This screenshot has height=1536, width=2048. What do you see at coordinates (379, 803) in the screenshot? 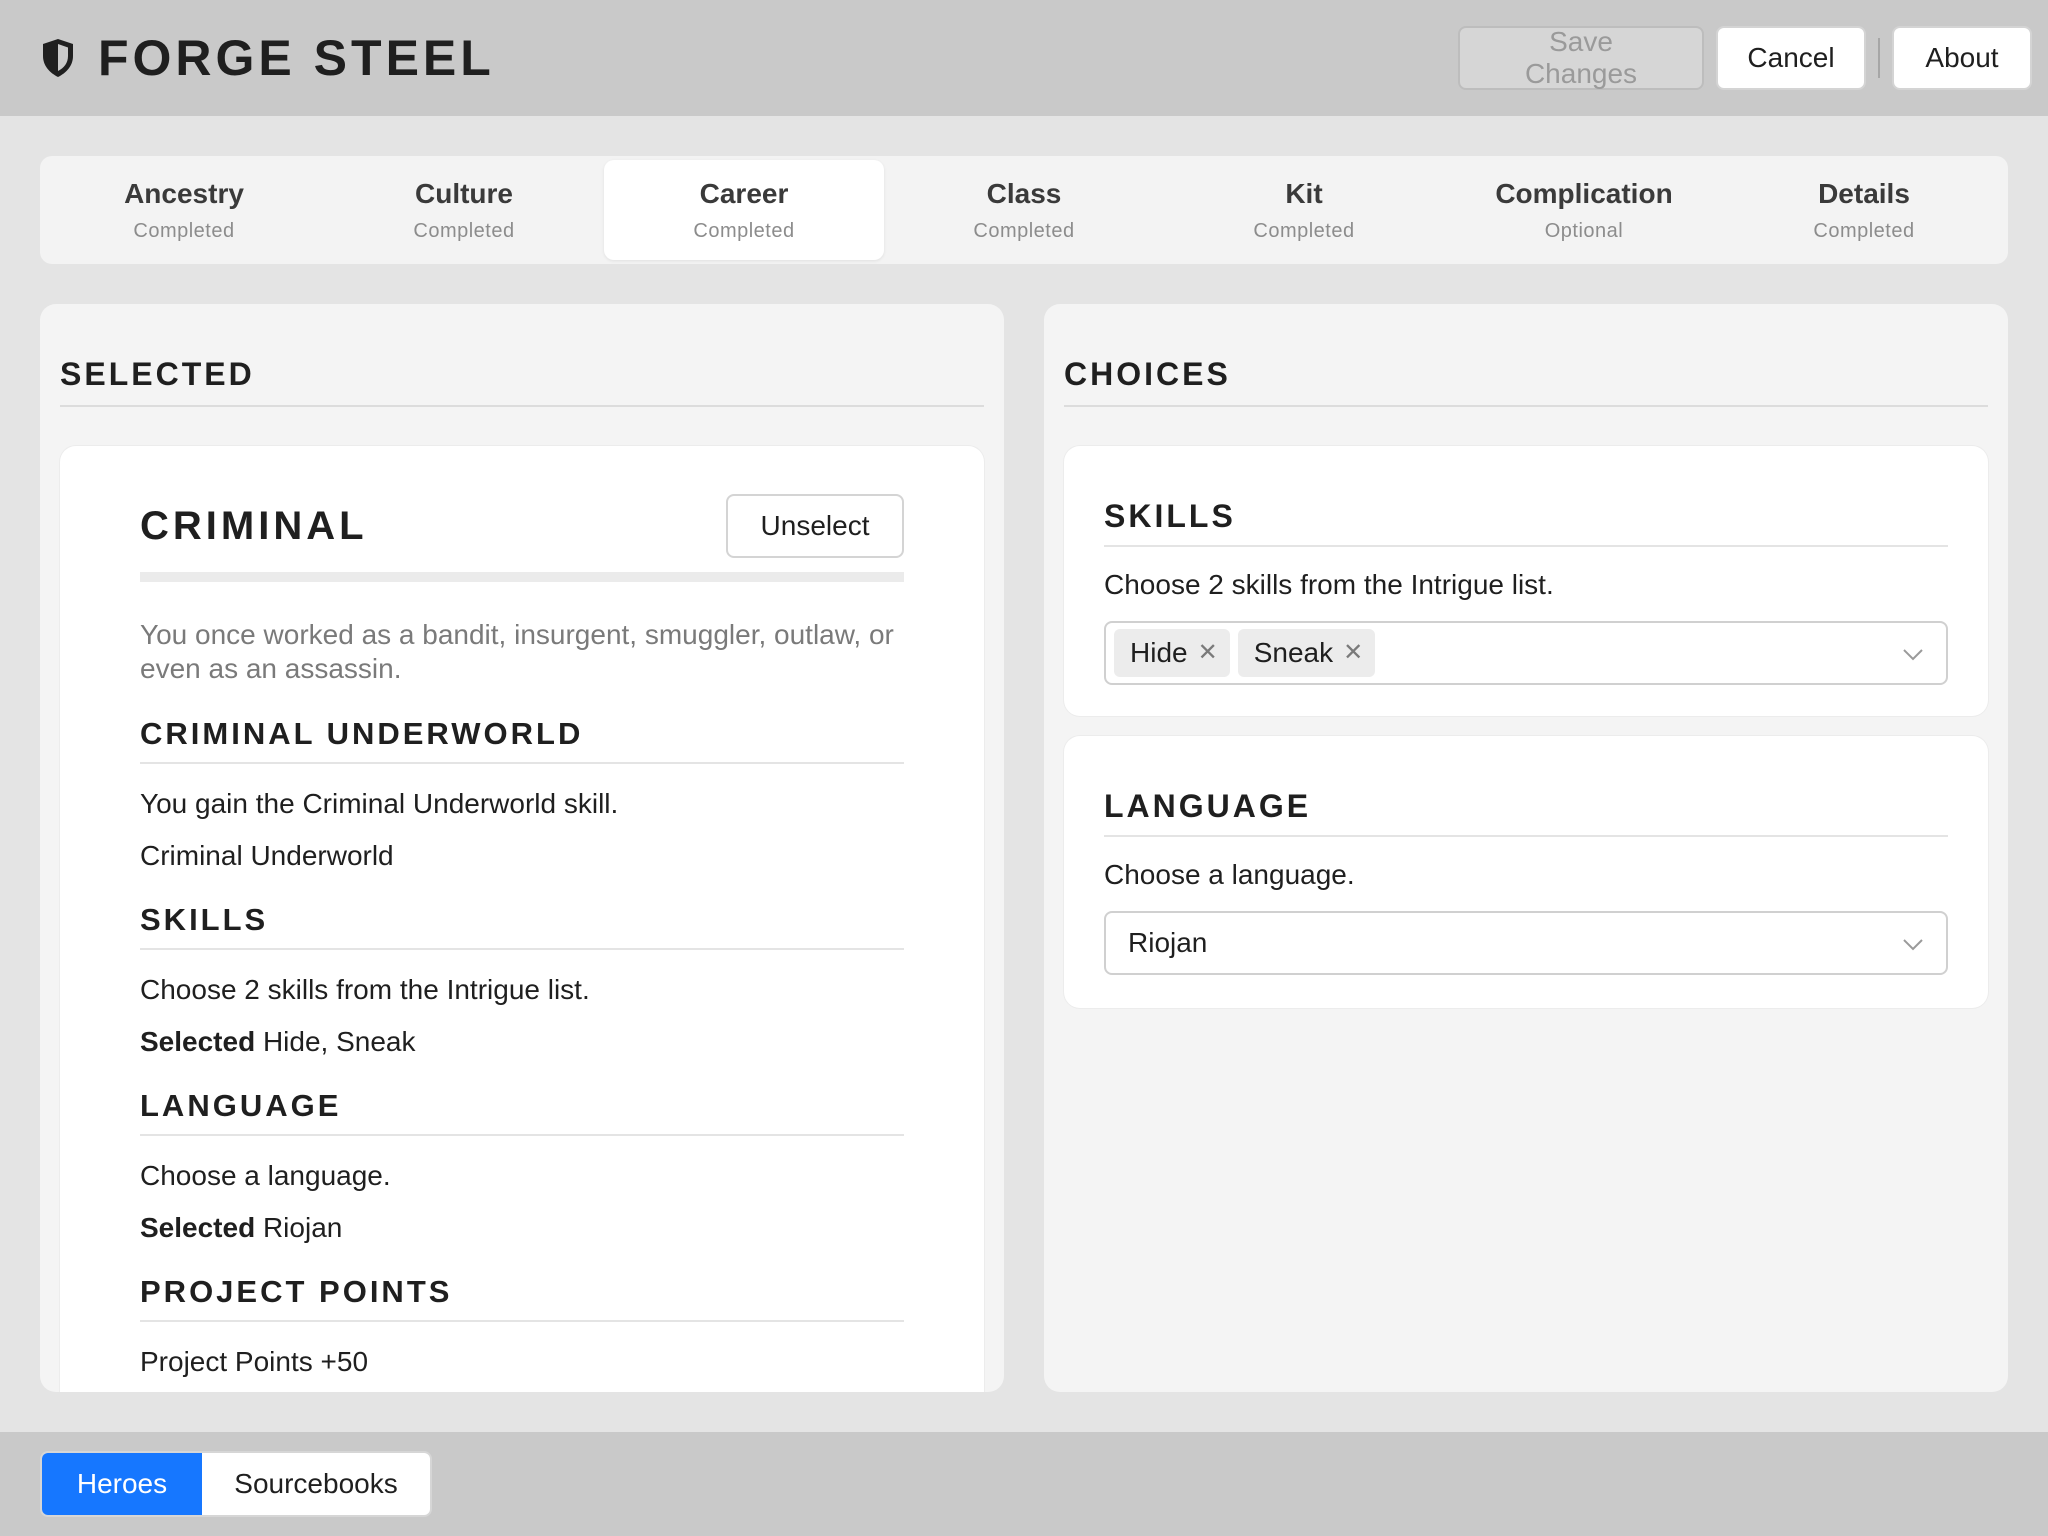
I see `section-text: You gain the Criminal Underworld skill.` at bounding box center [379, 803].